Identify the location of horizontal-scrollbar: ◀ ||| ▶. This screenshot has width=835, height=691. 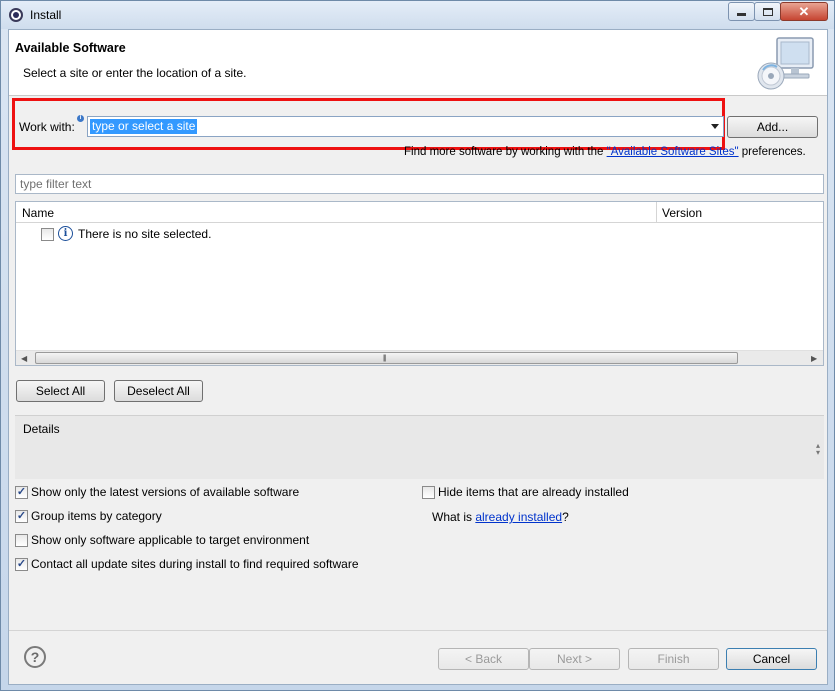
(419, 357).